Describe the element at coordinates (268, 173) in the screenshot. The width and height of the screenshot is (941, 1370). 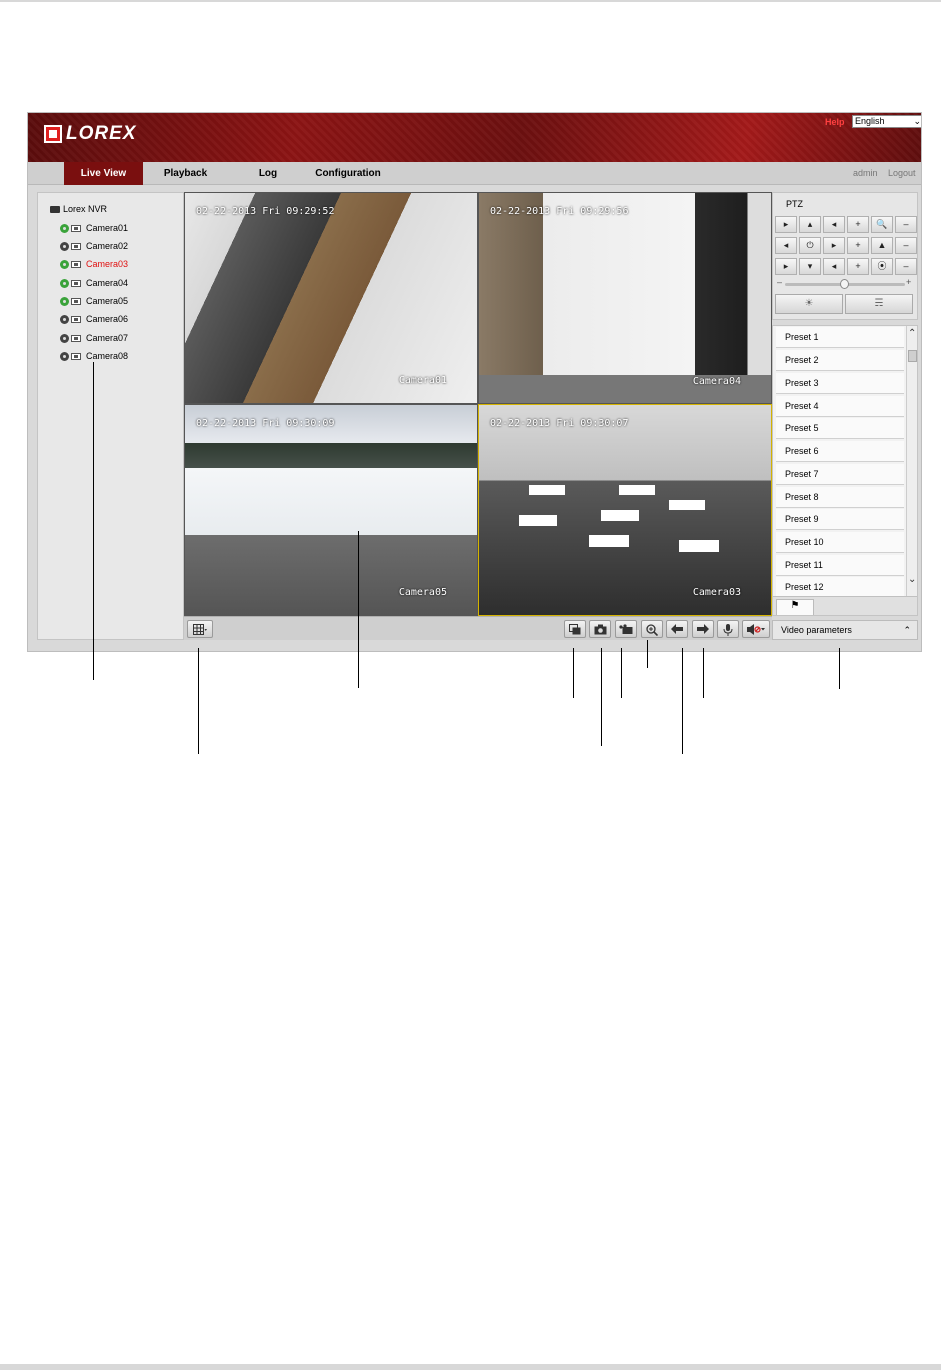
I see `tab-log: Log` at that location.